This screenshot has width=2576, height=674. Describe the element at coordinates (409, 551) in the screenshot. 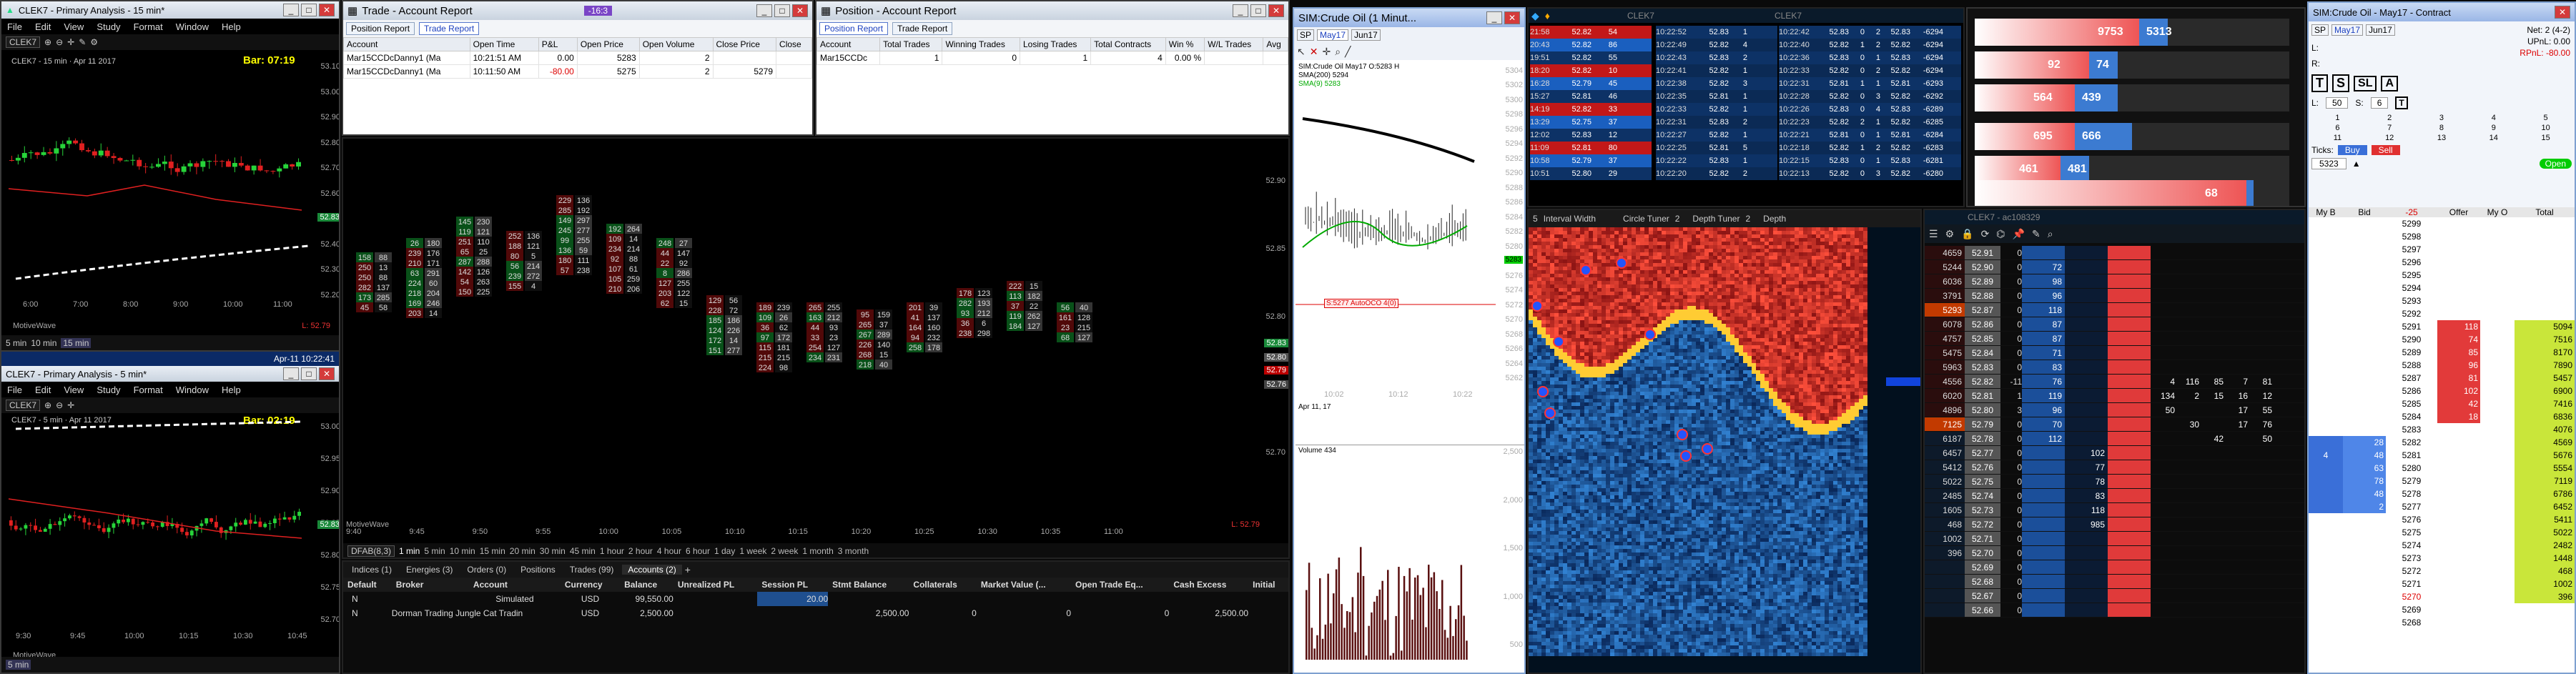

I see `tf-item: 1 min` at that location.